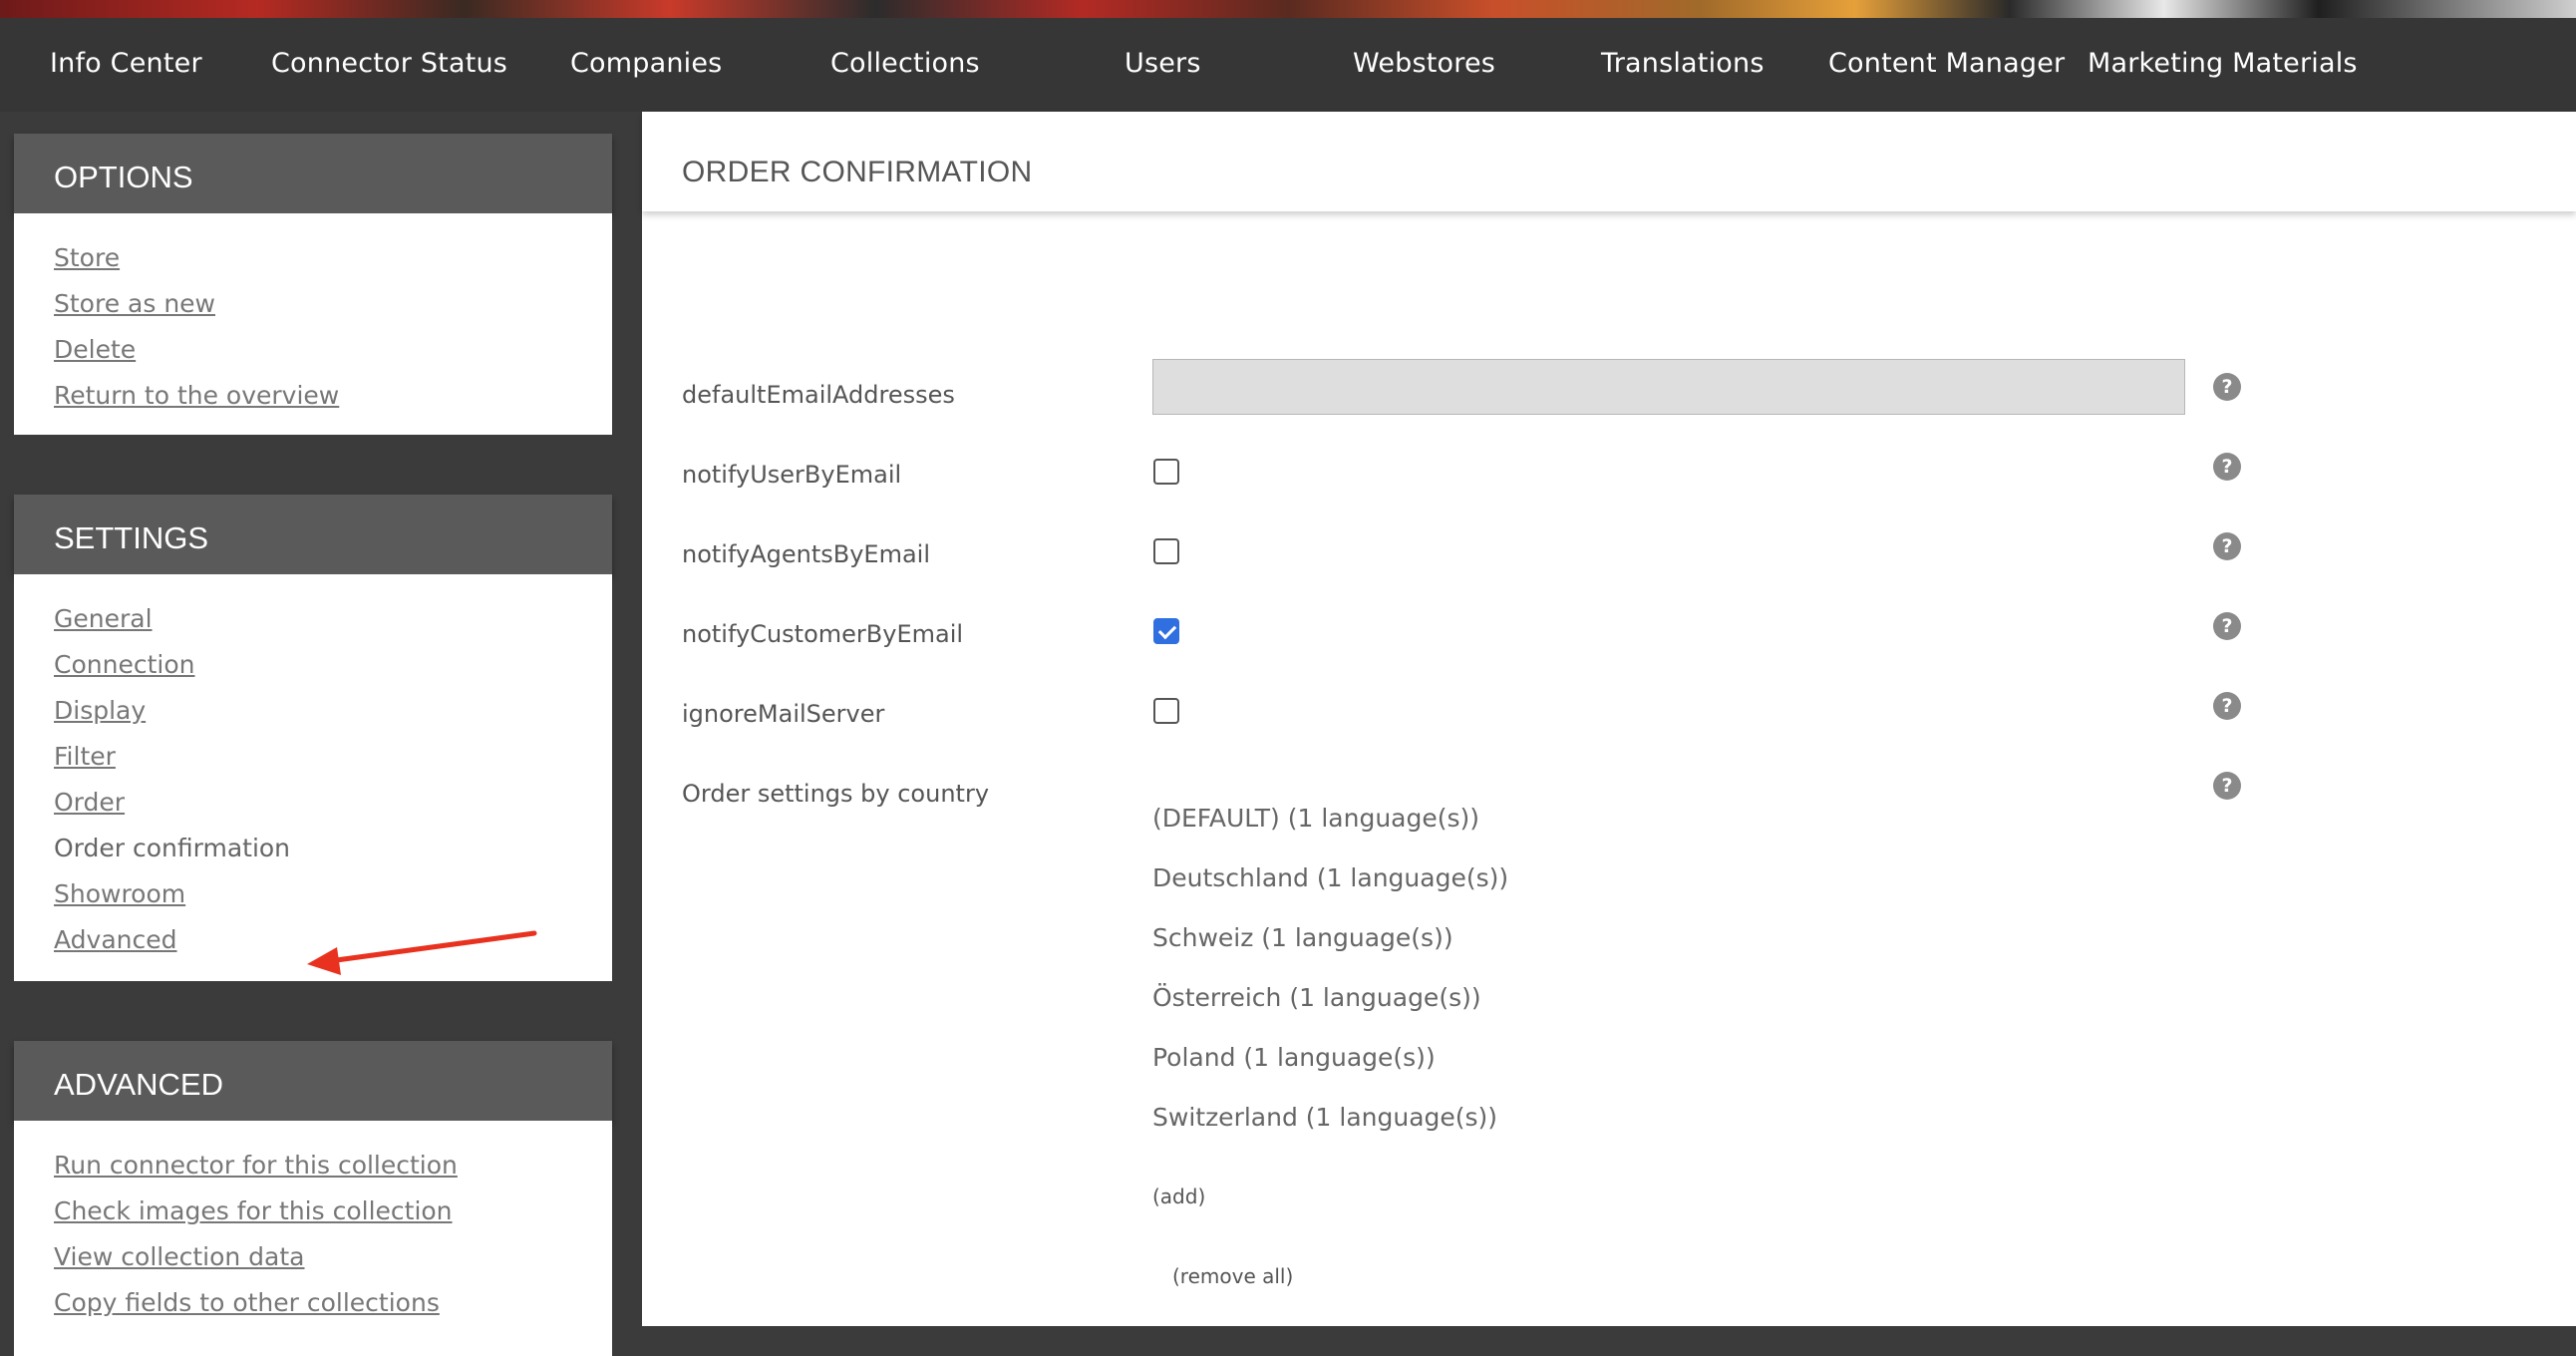 The width and height of the screenshot is (2576, 1356). Describe the element at coordinates (1946, 63) in the screenshot. I see `nav-content-manager: Content Manager` at that location.